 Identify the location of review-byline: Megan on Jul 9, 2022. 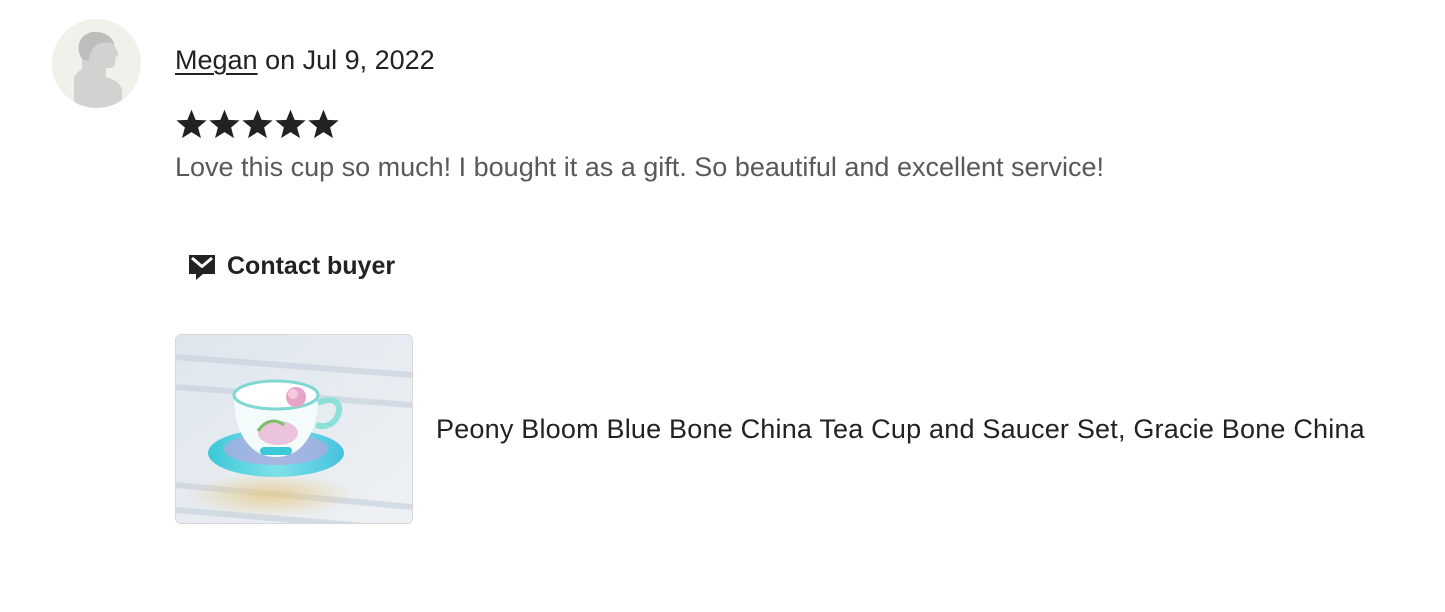
(305, 60).